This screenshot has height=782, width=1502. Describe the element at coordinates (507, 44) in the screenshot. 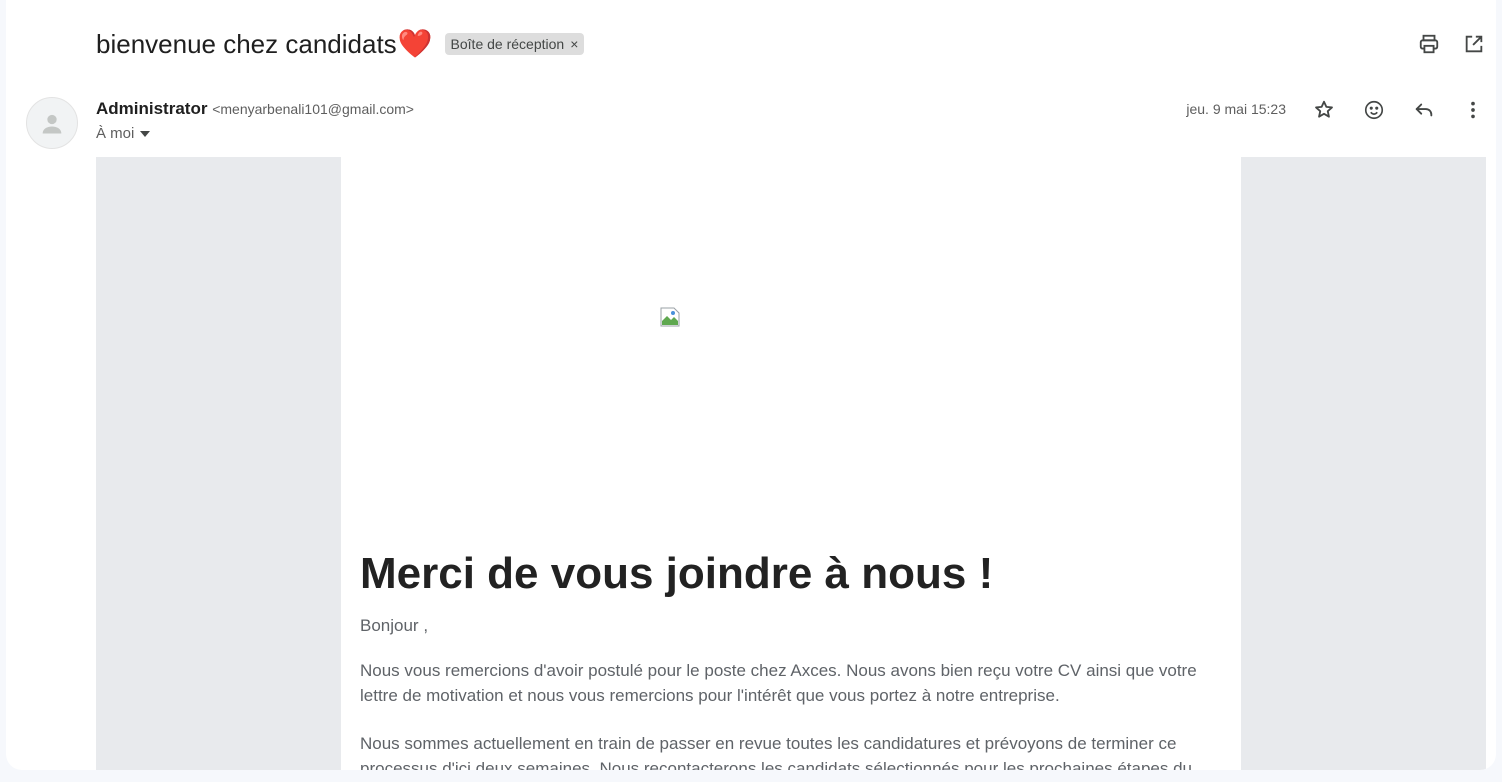

I see `inbox-label-text: Boîte de réception` at that location.